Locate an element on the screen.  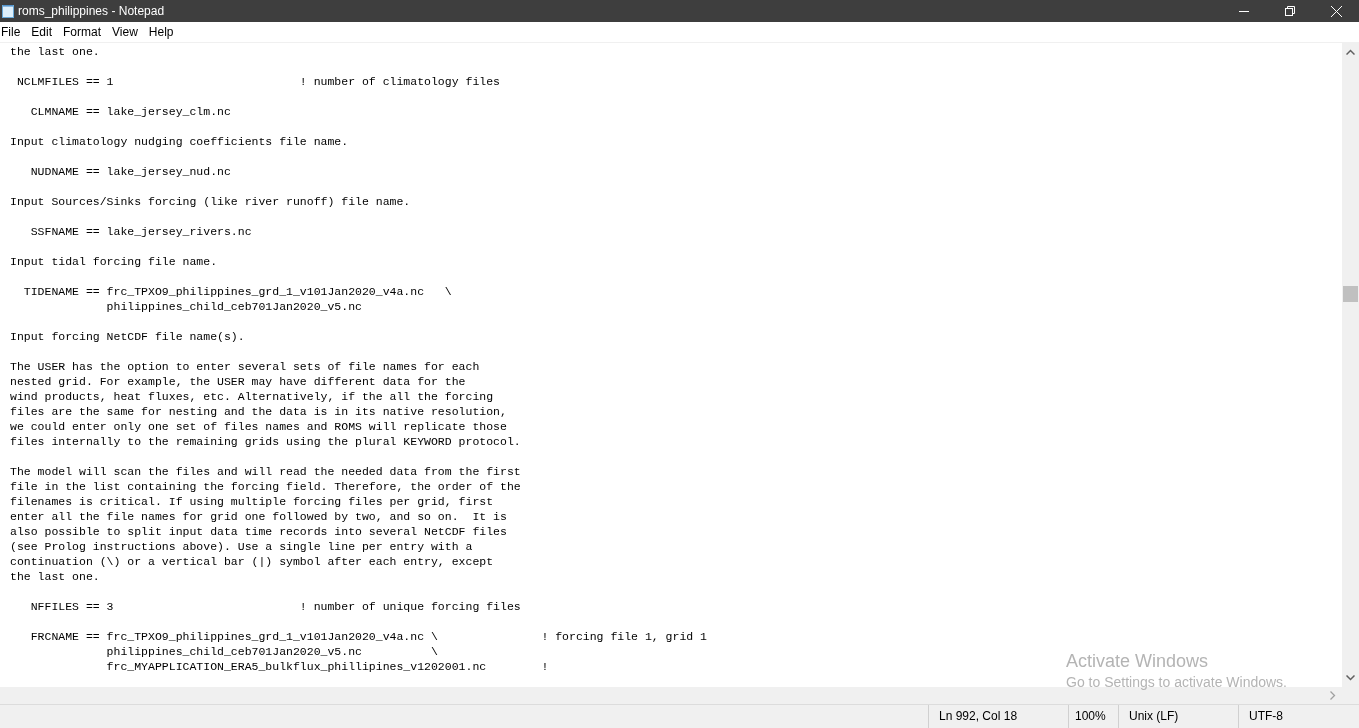
scroll-up-icon is located at coordinates (1350, 52).